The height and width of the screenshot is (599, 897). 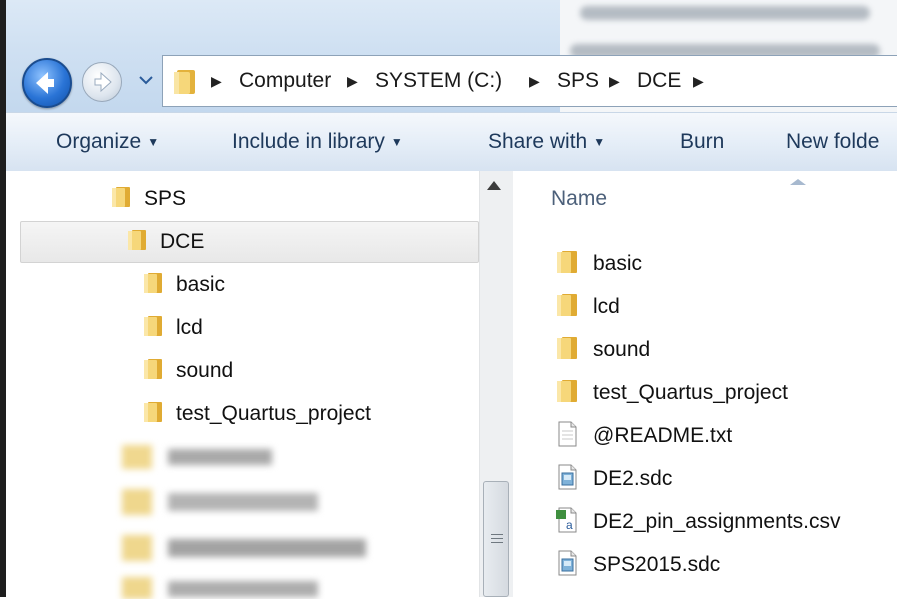 I want to click on scroll-up-arrow-icon, so click(x=494, y=185).